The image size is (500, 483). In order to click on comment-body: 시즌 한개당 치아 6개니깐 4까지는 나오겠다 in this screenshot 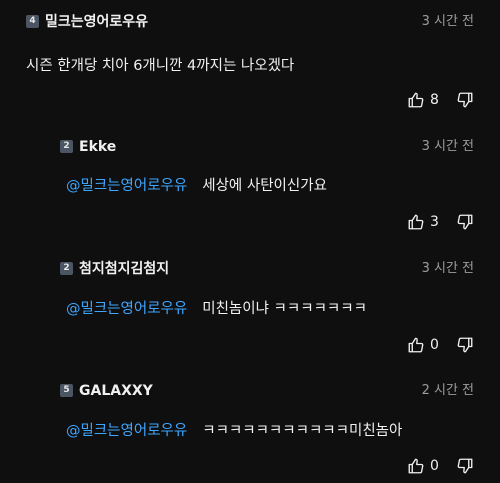, I will do `click(160, 66)`.